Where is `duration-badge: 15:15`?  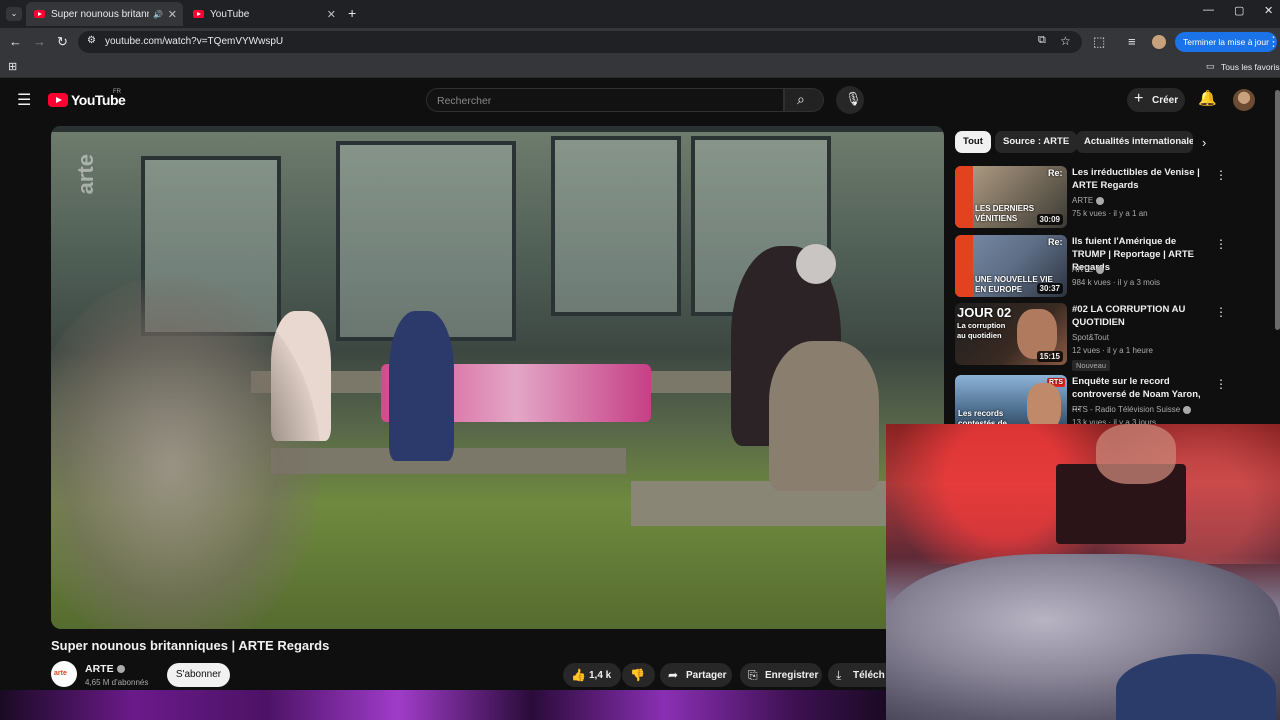 duration-badge: 15:15 is located at coordinates (1049, 356).